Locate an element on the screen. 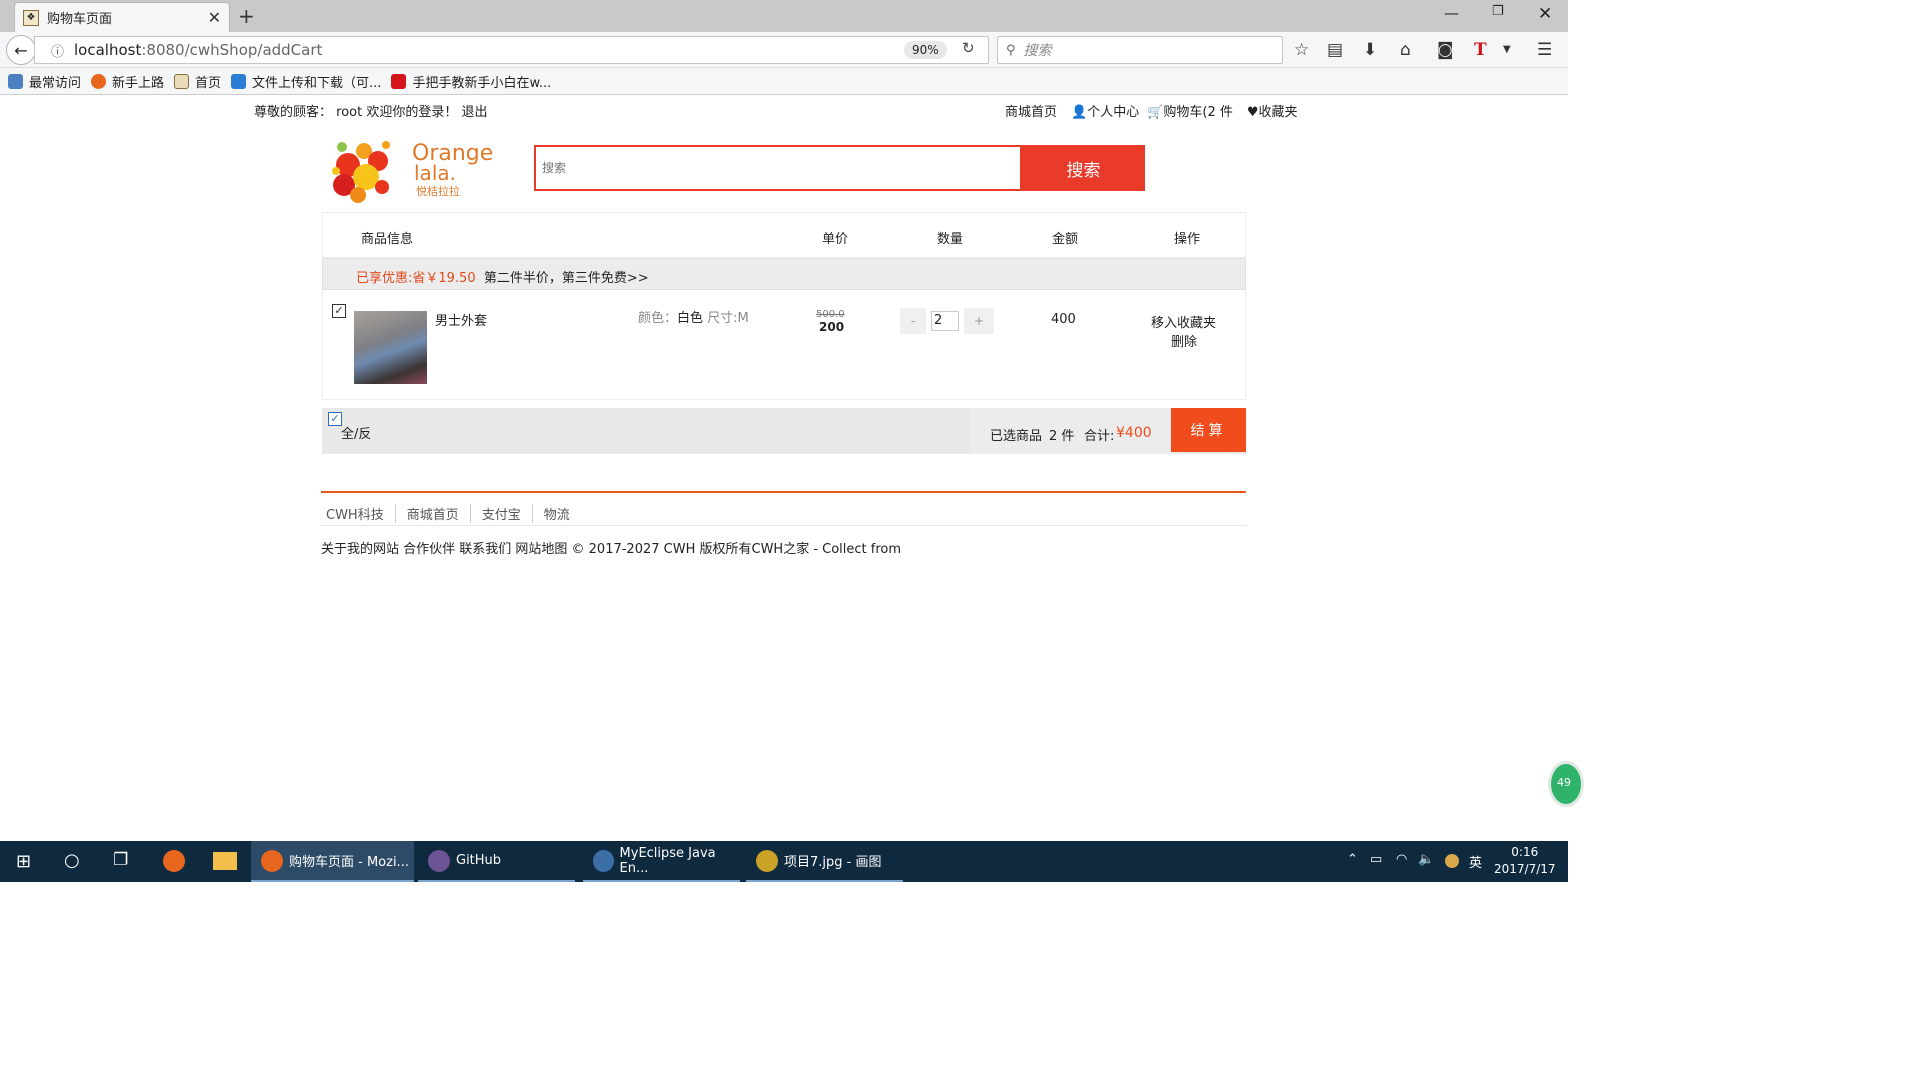  zoom-indicator: 90% is located at coordinates (925, 50).